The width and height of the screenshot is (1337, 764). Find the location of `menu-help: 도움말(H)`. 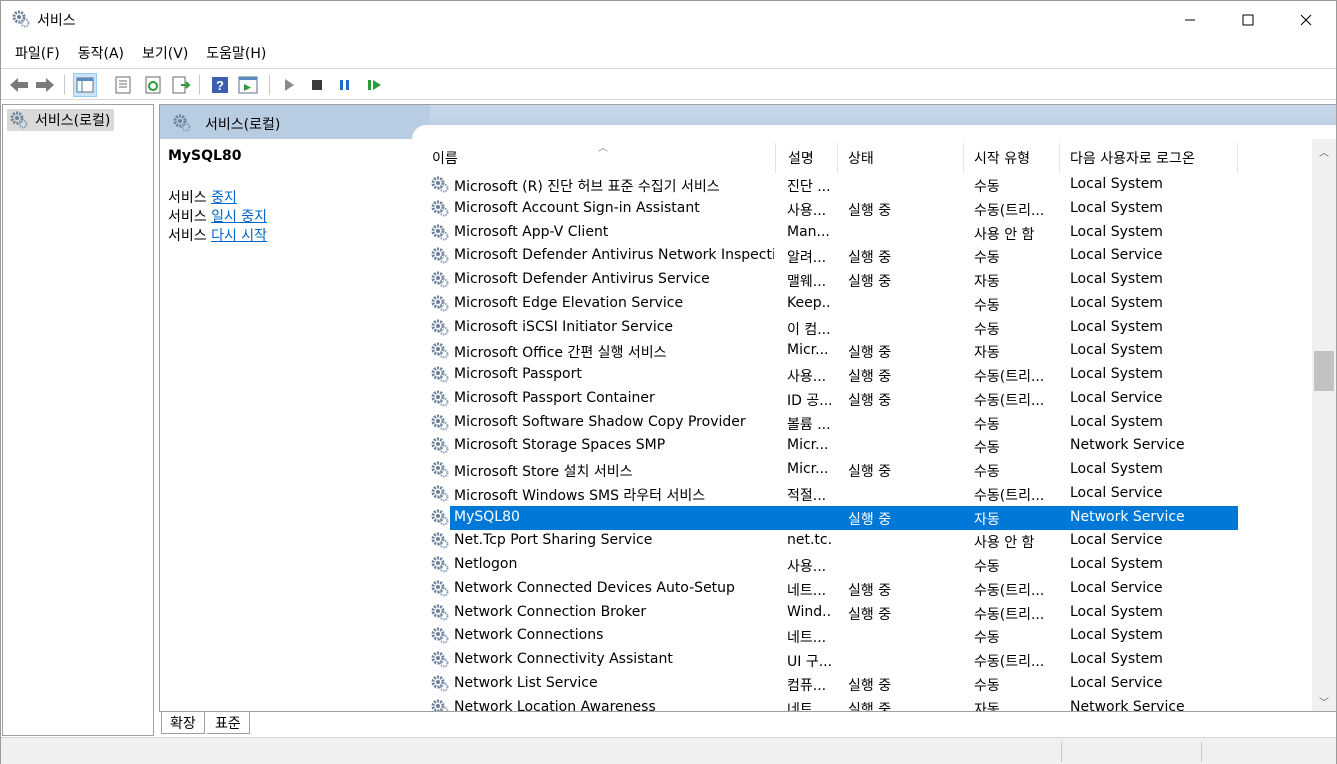

menu-help: 도움말(H) is located at coordinates (236, 53).